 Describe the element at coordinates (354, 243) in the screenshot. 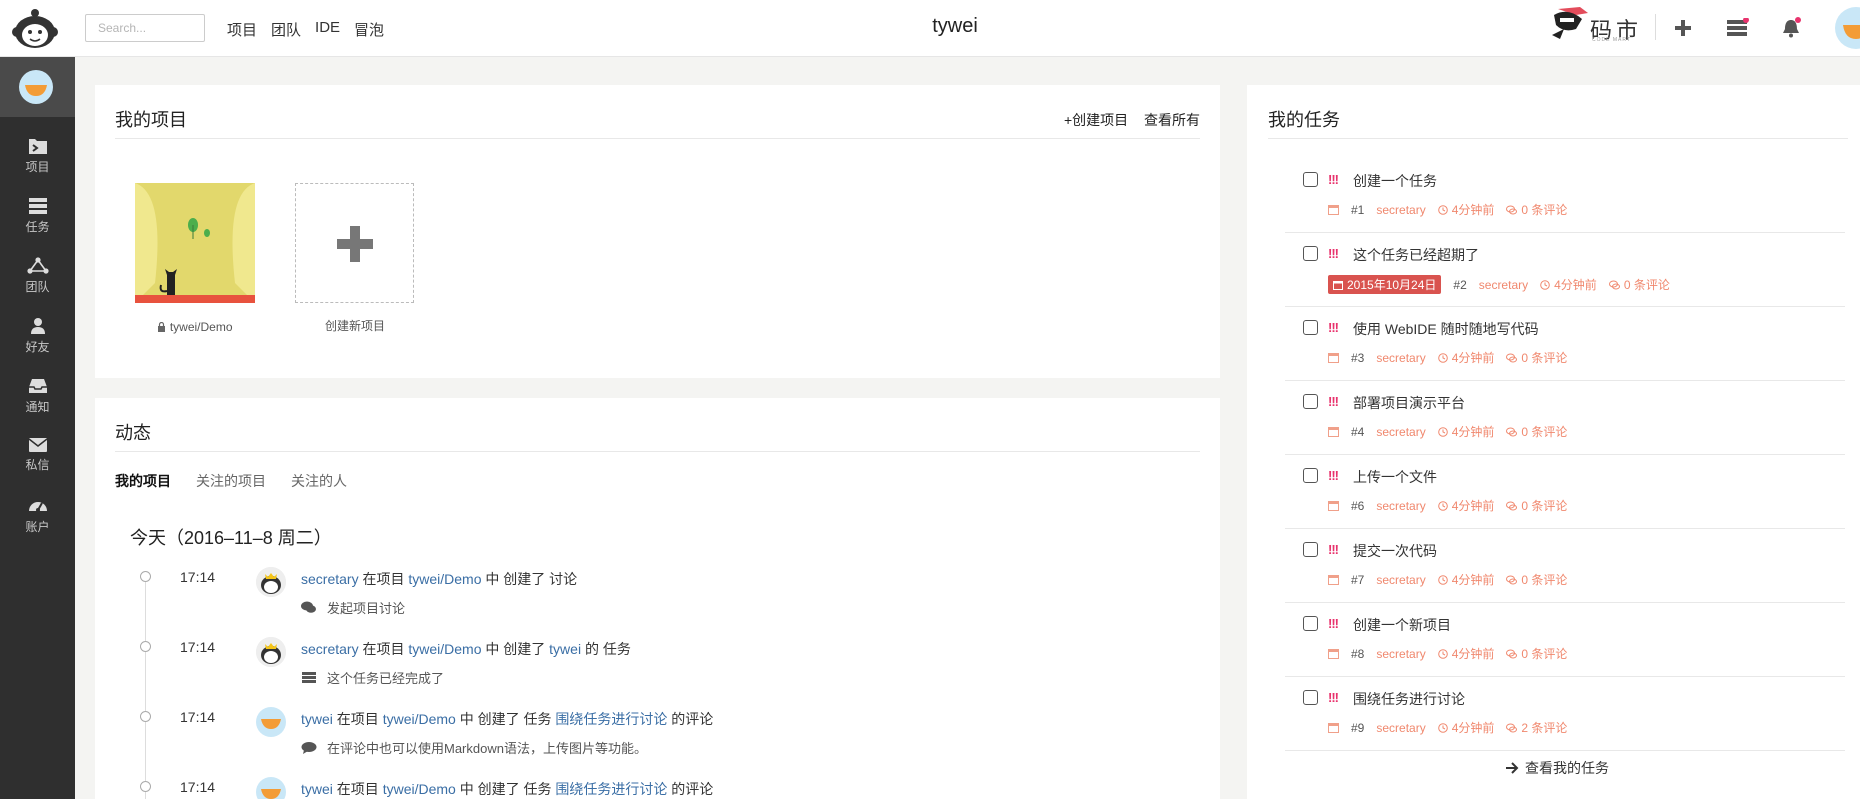

I see `new-project-card` at that location.